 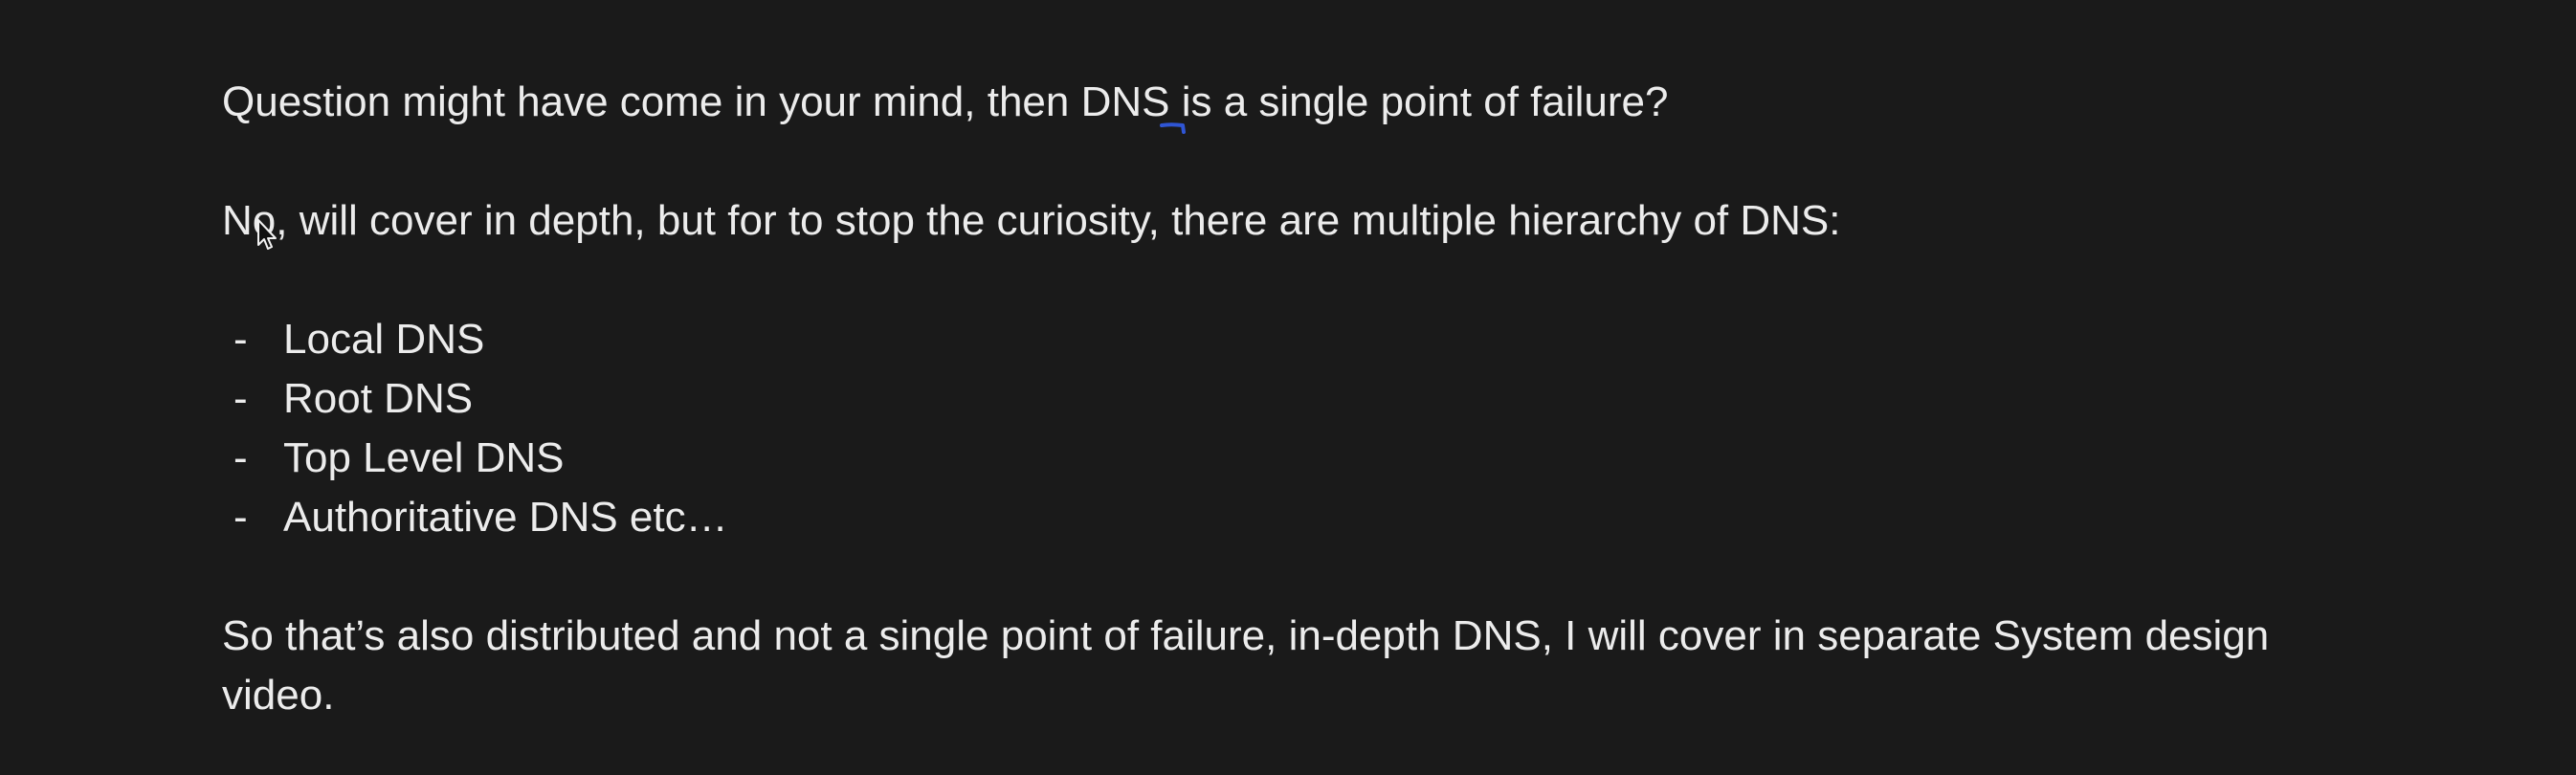 I want to click on list-item-label: Local DNS, so click(x=384, y=339).